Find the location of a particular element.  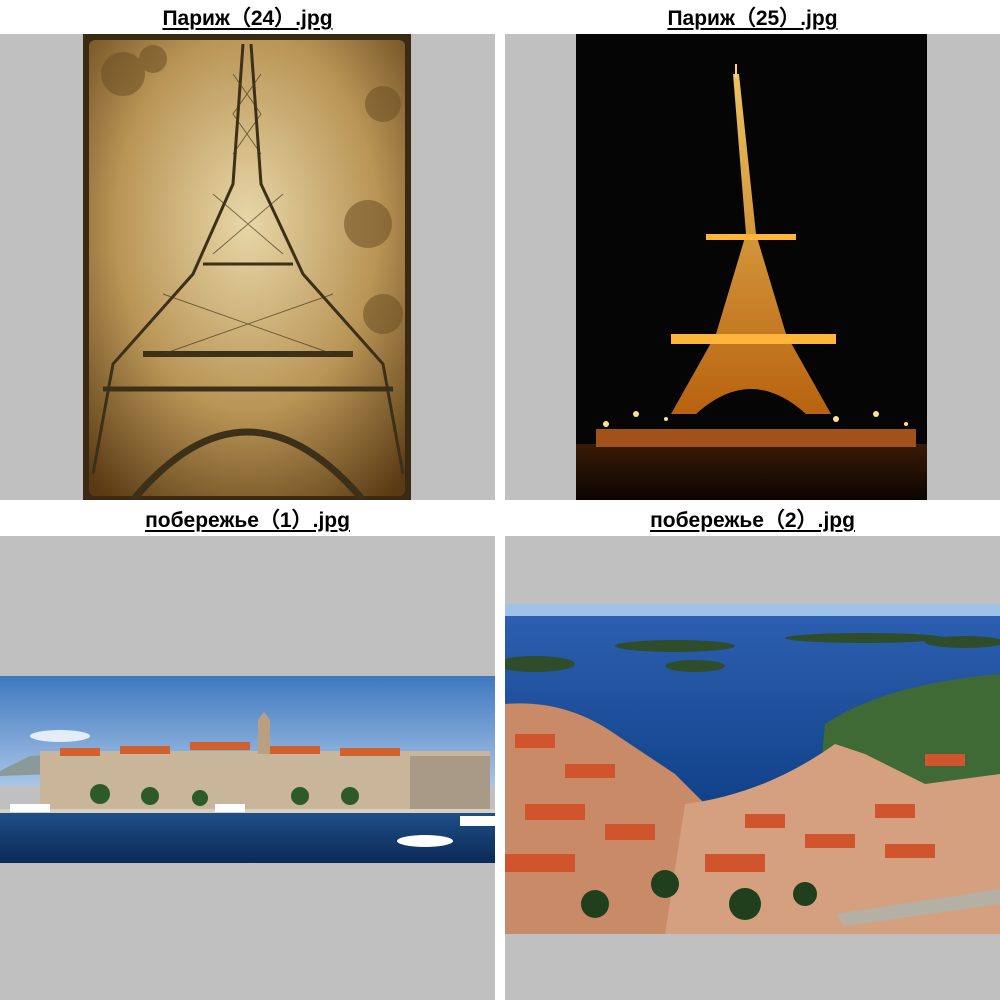

filename-label: побережье（1）.jpg is located at coordinates (247, 519).